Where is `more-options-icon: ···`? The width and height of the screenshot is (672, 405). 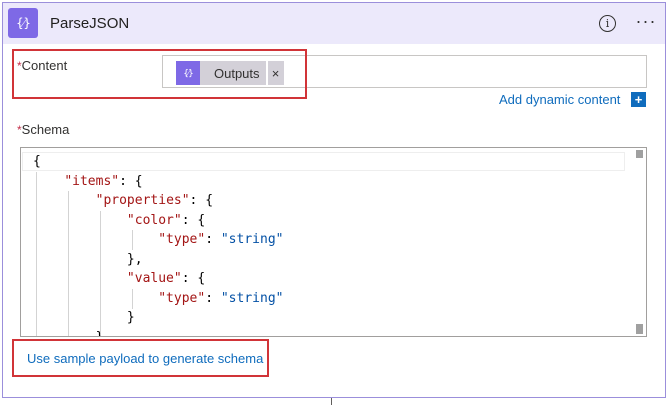 more-options-icon: ··· is located at coordinates (646, 21).